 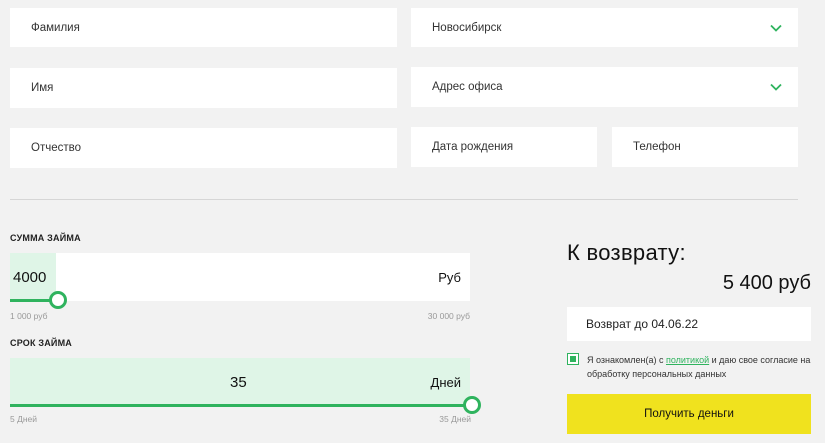 What do you see at coordinates (29, 316) in the screenshot?
I see `loan-amount-min: 1 000 руб` at bounding box center [29, 316].